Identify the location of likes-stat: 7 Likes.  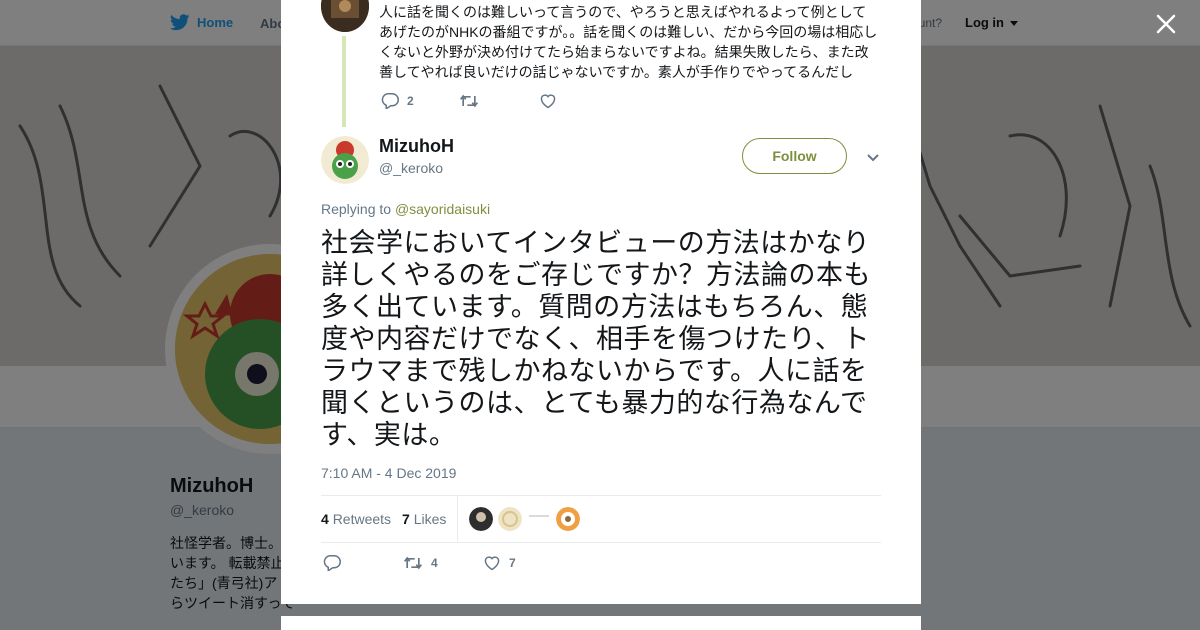
(424, 519).